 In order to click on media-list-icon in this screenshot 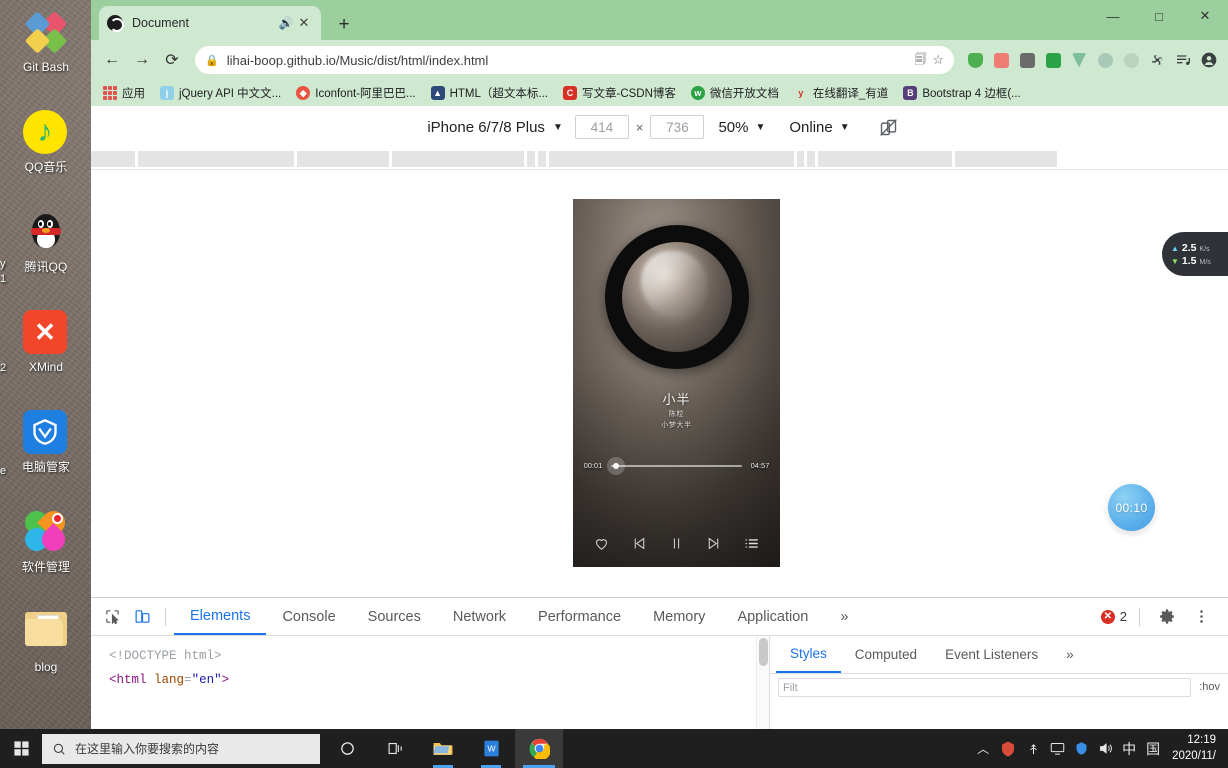, I will do `click(1183, 60)`.